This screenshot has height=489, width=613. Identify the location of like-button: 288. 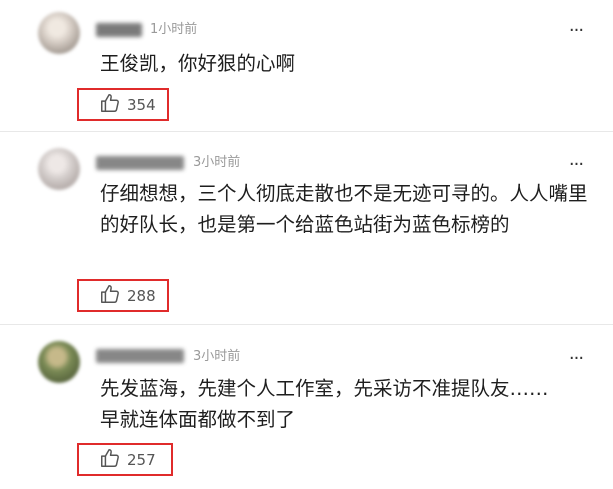
(123, 295).